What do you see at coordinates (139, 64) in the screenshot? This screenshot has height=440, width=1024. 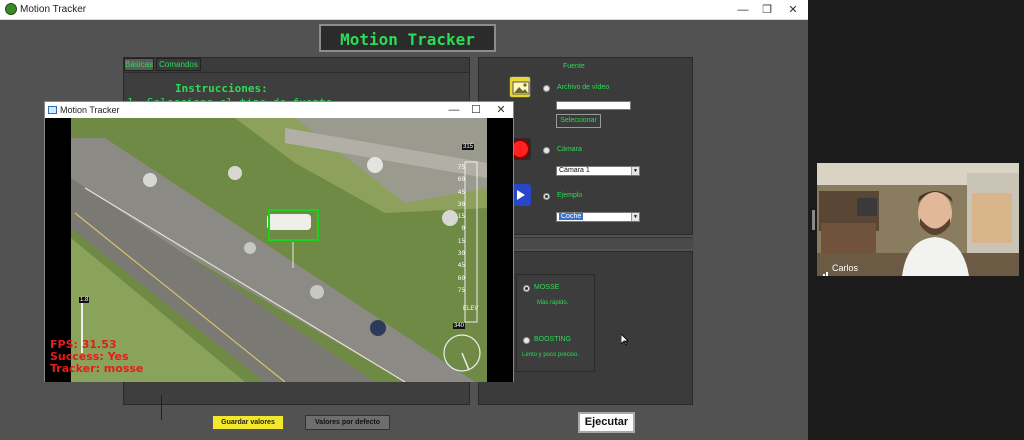 I see `tab-basicas: Básicas` at bounding box center [139, 64].